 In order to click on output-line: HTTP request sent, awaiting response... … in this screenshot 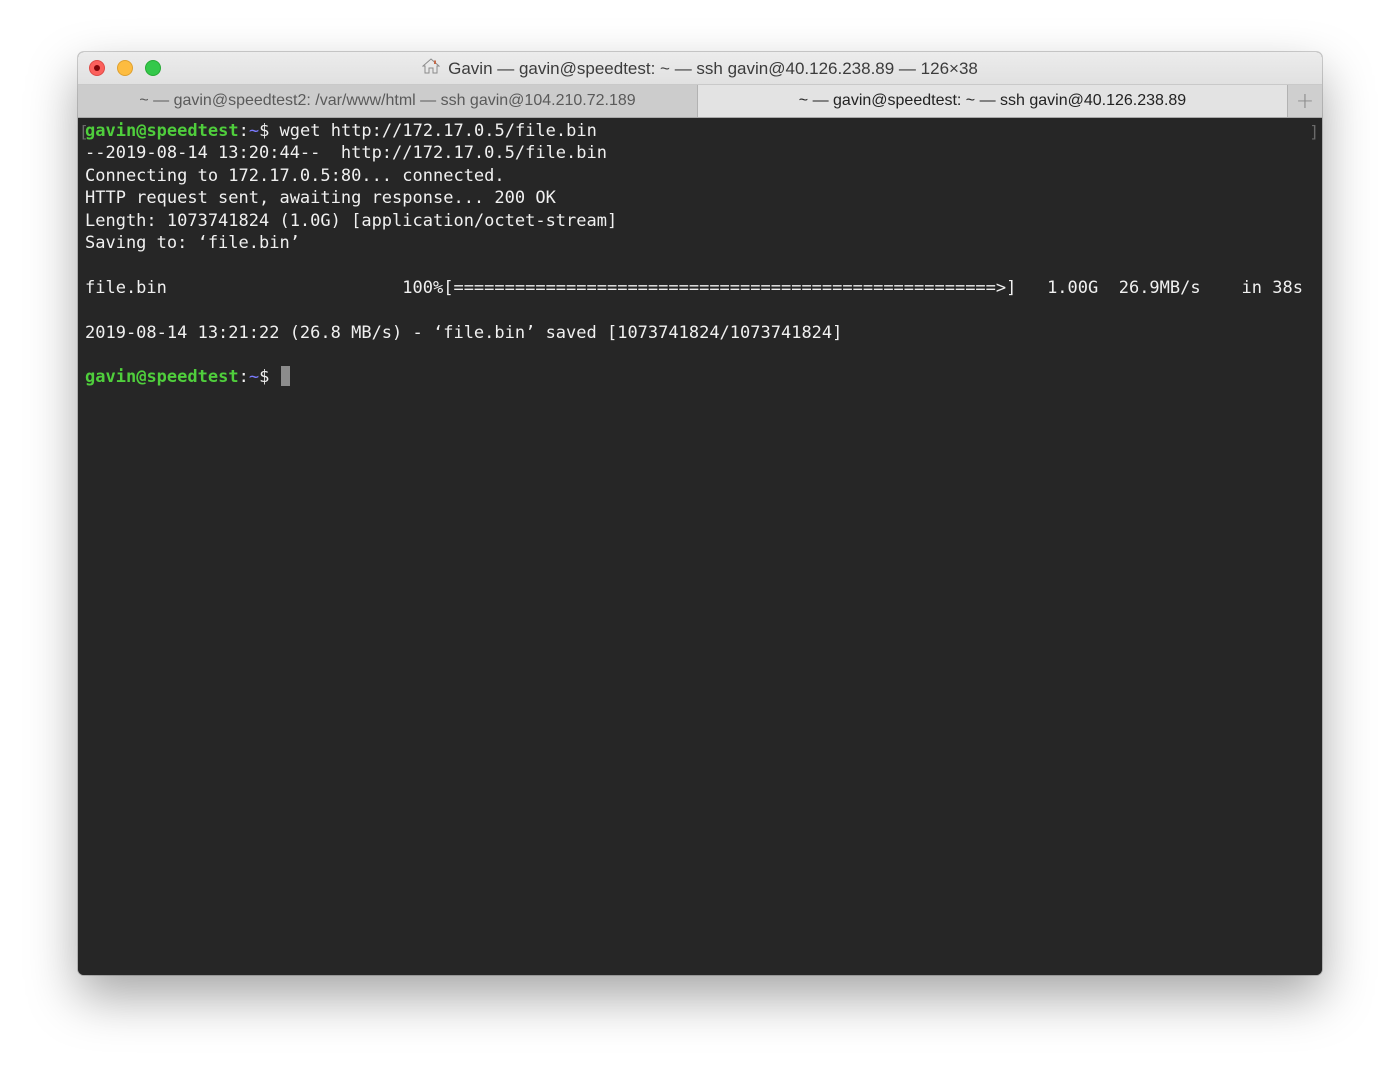, I will do `click(320, 198)`.